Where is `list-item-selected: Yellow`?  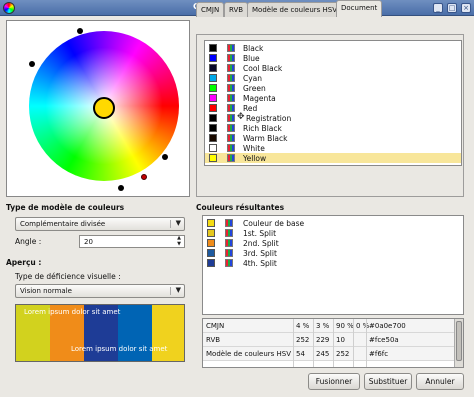
list-item-selected: Yellow is located at coordinates (333, 158).